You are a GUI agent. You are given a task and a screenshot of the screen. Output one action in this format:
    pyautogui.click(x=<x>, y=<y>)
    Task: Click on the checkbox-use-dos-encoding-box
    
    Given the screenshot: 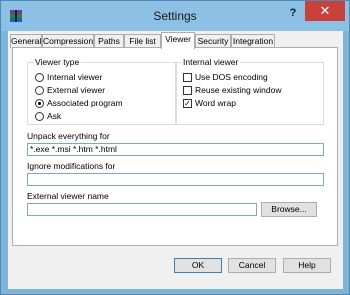 What is the action you would take?
    pyautogui.click(x=187, y=77)
    